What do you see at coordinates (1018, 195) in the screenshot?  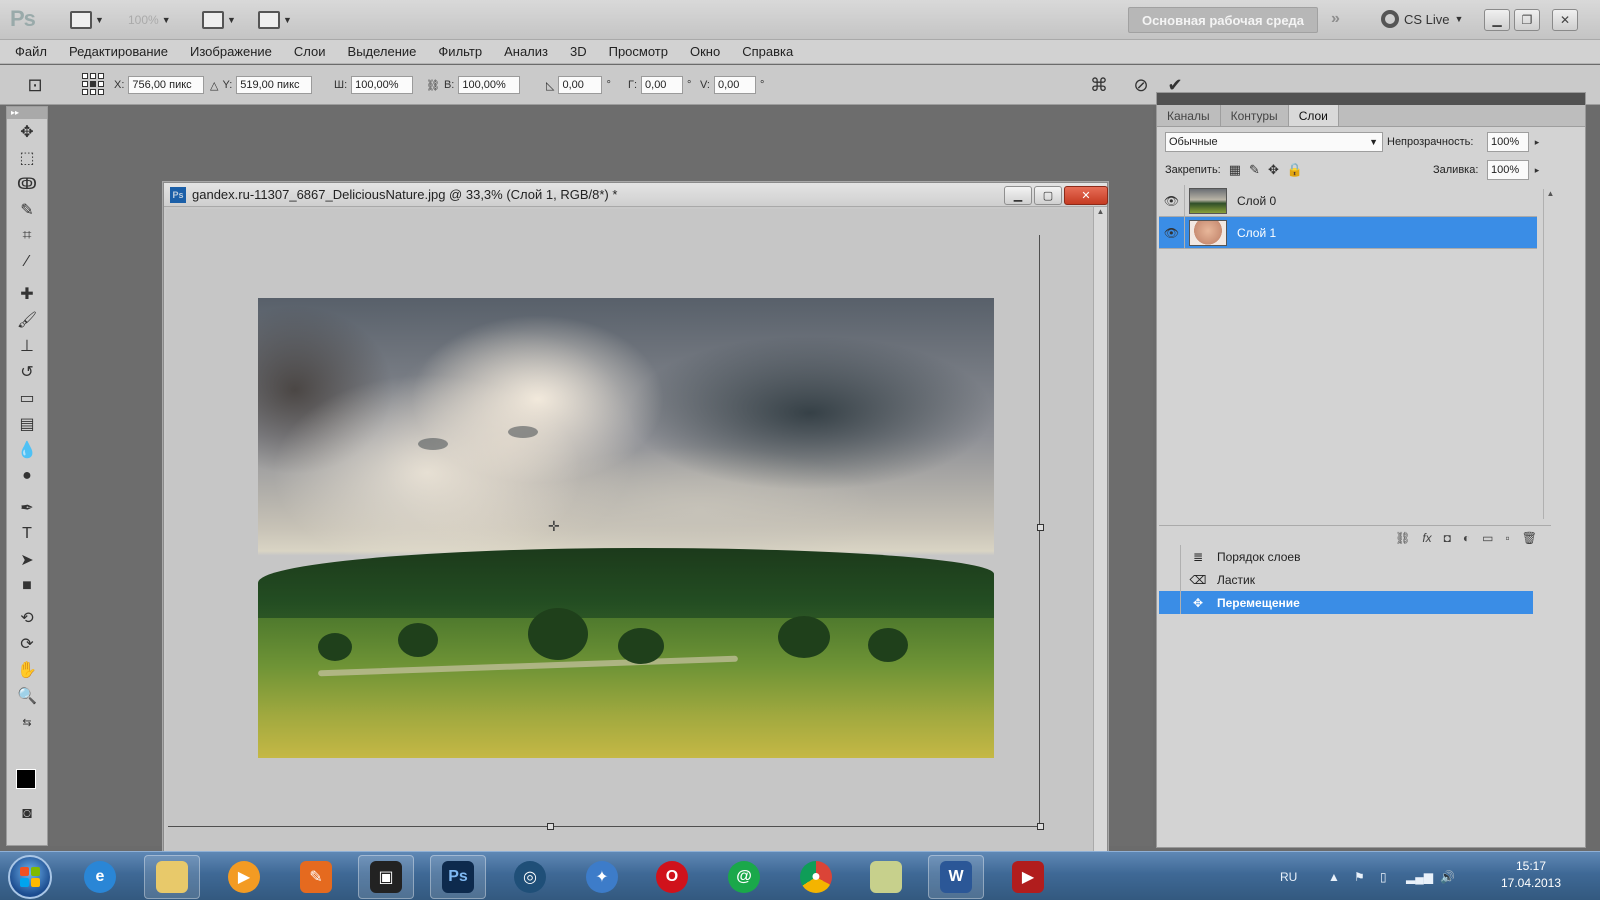 I see `doc-minimize-button: ▁` at bounding box center [1018, 195].